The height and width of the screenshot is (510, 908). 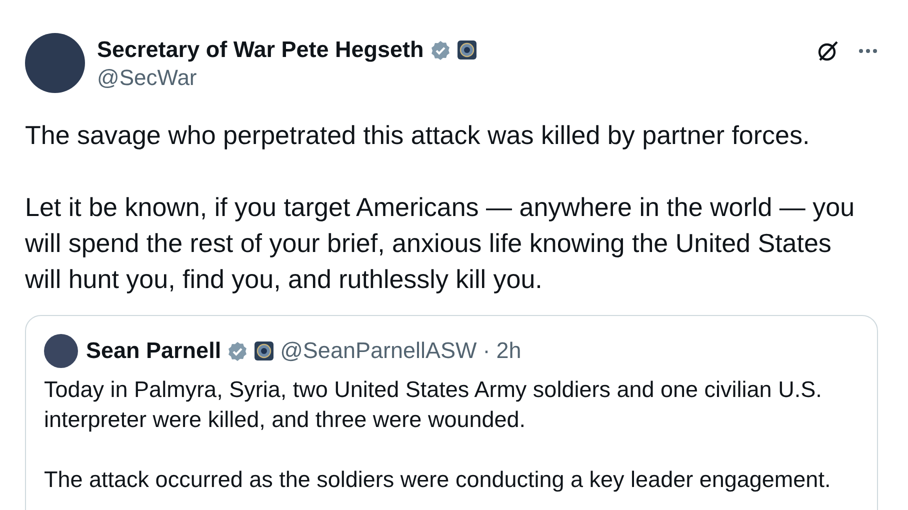 What do you see at coordinates (509, 351) in the screenshot?
I see `post-time: 2h` at bounding box center [509, 351].